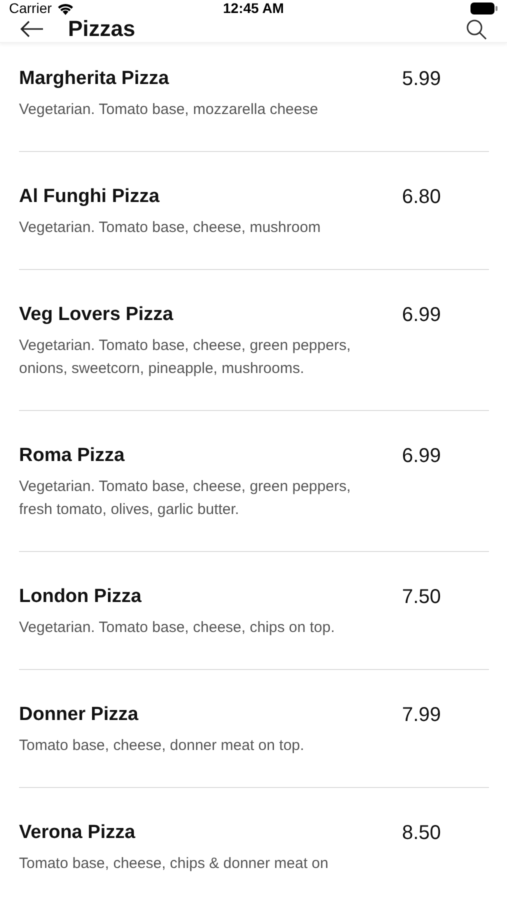 This screenshot has width=507, height=900. Describe the element at coordinates (30, 8) in the screenshot. I see `carrier-label: Carrier` at that location.